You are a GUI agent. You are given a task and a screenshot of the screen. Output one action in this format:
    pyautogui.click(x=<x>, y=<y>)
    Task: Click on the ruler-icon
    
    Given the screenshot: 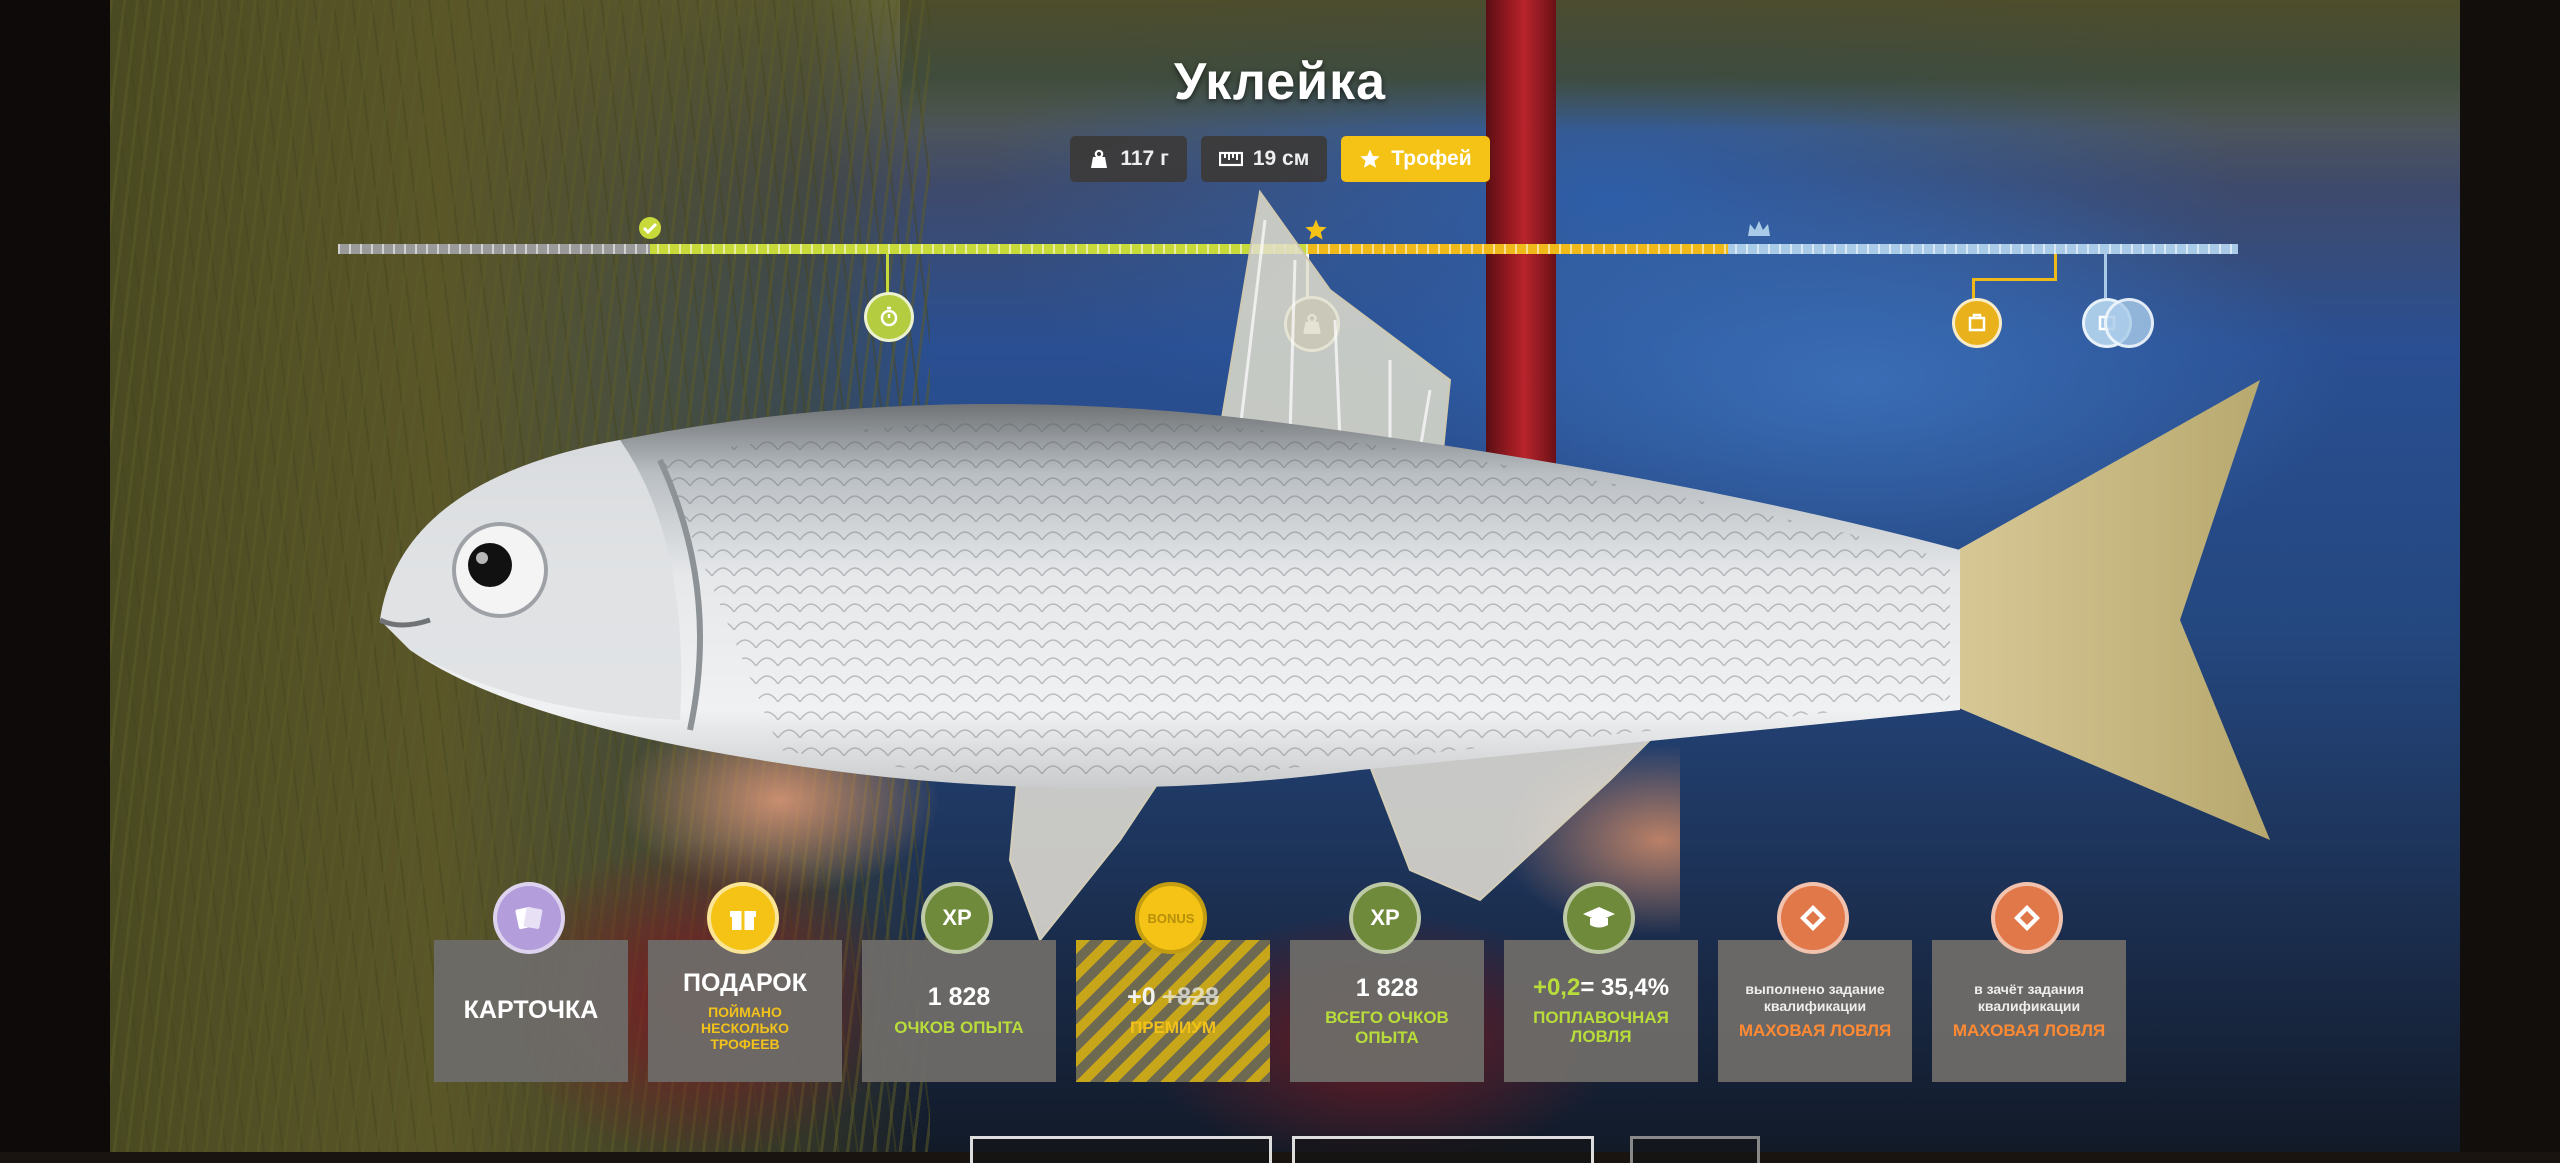 What is the action you would take?
    pyautogui.click(x=1230, y=159)
    